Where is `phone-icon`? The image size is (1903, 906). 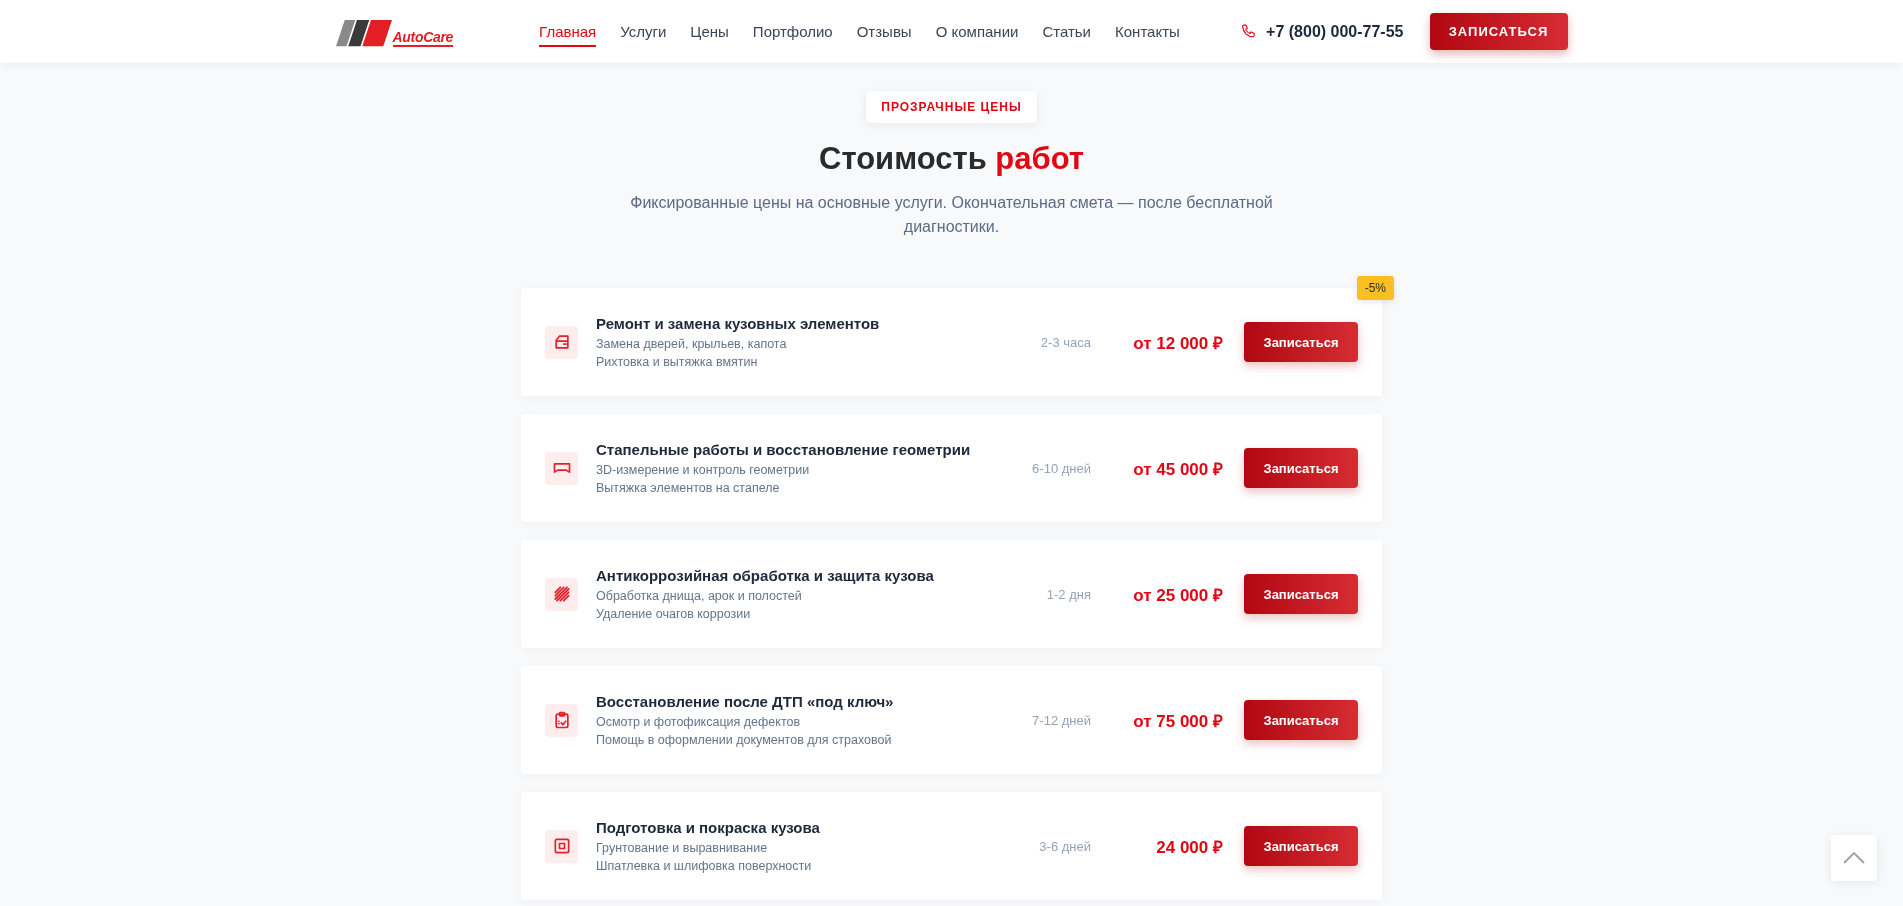 phone-icon is located at coordinates (1249, 31).